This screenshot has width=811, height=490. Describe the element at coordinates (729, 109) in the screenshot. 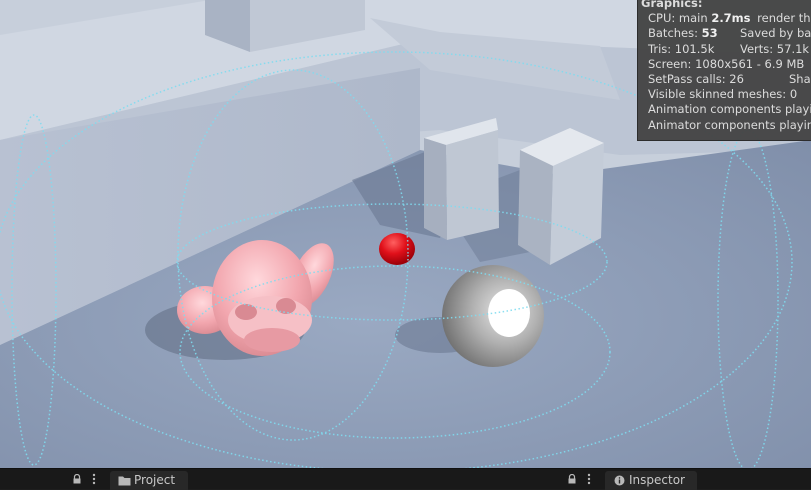

I see `animation-components-text: Animation components playin` at that location.